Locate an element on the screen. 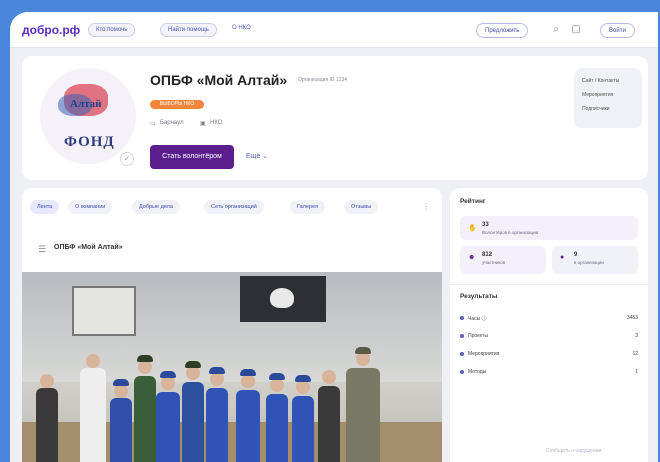  page-title: ОПБФ «Мой Алтай» is located at coordinates (219, 80).